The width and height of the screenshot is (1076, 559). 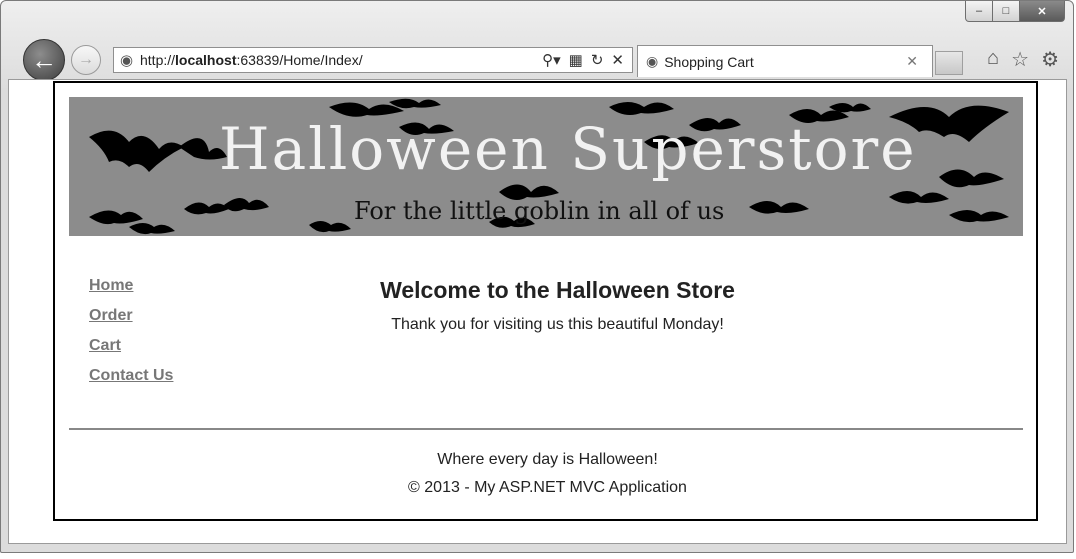 What do you see at coordinates (547, 459) in the screenshot?
I see `footer-tagline: Where every day is Halloween!` at bounding box center [547, 459].